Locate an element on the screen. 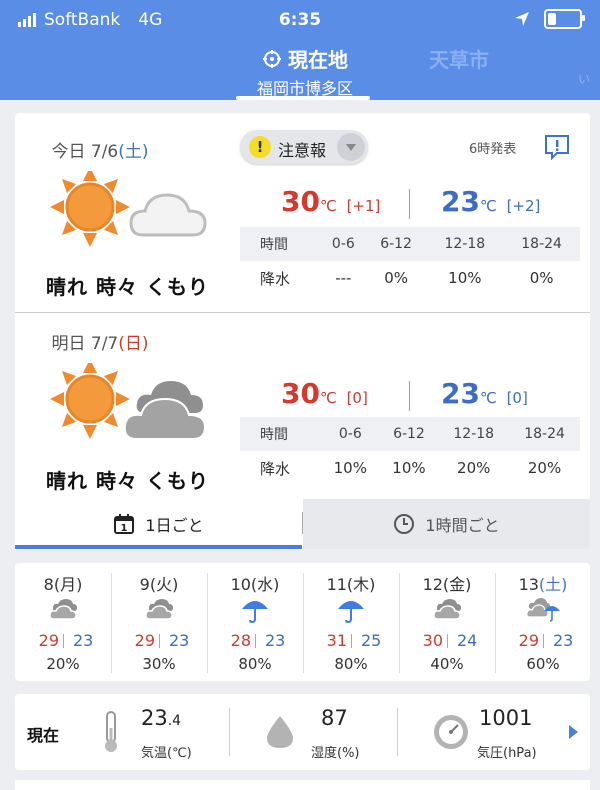 The image size is (600, 790). current-divider is located at coordinates (229, 732).